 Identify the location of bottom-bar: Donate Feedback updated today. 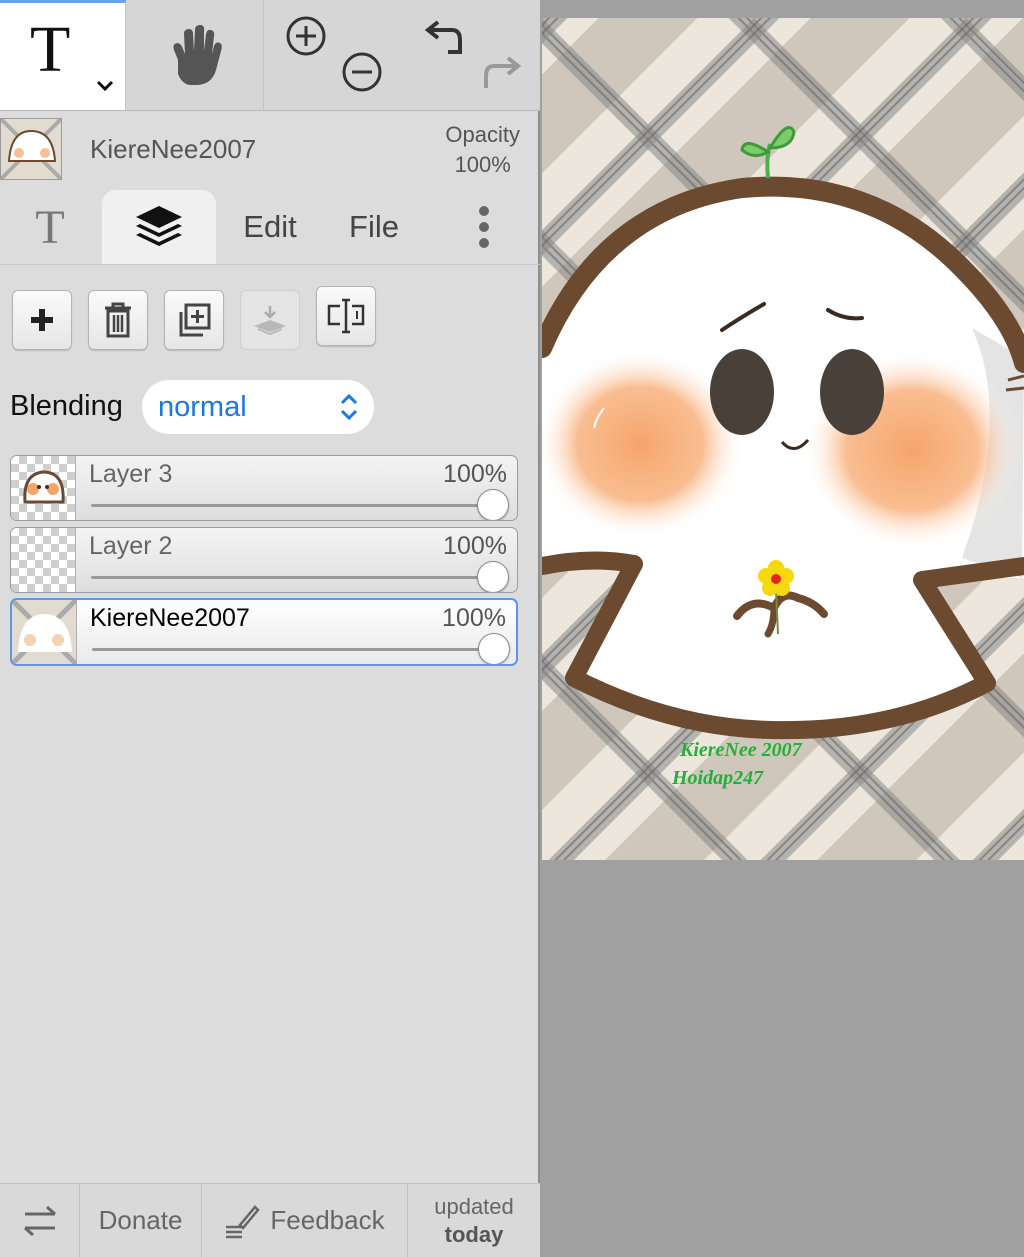
(270, 1220).